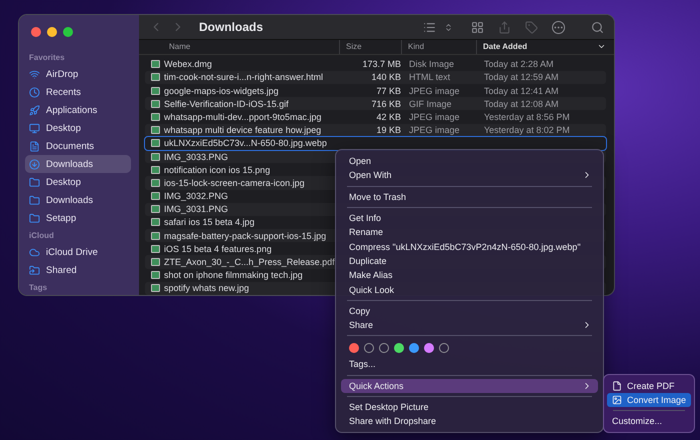  What do you see at coordinates (221, 91) in the screenshot?
I see `file-name: google-maps-ios-widgets.jpg` at bounding box center [221, 91].